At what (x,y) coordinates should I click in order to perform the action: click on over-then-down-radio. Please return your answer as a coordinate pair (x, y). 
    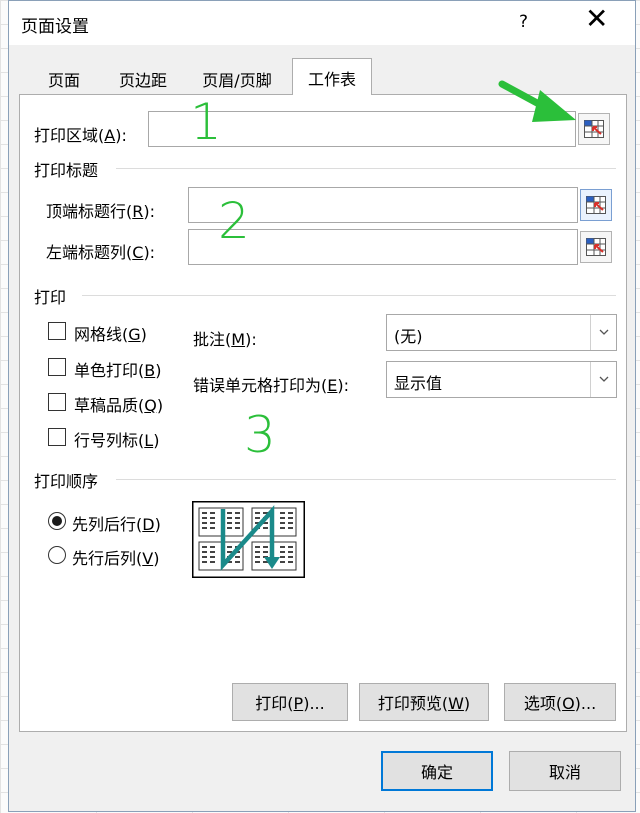
    Looking at the image, I should click on (57, 555).